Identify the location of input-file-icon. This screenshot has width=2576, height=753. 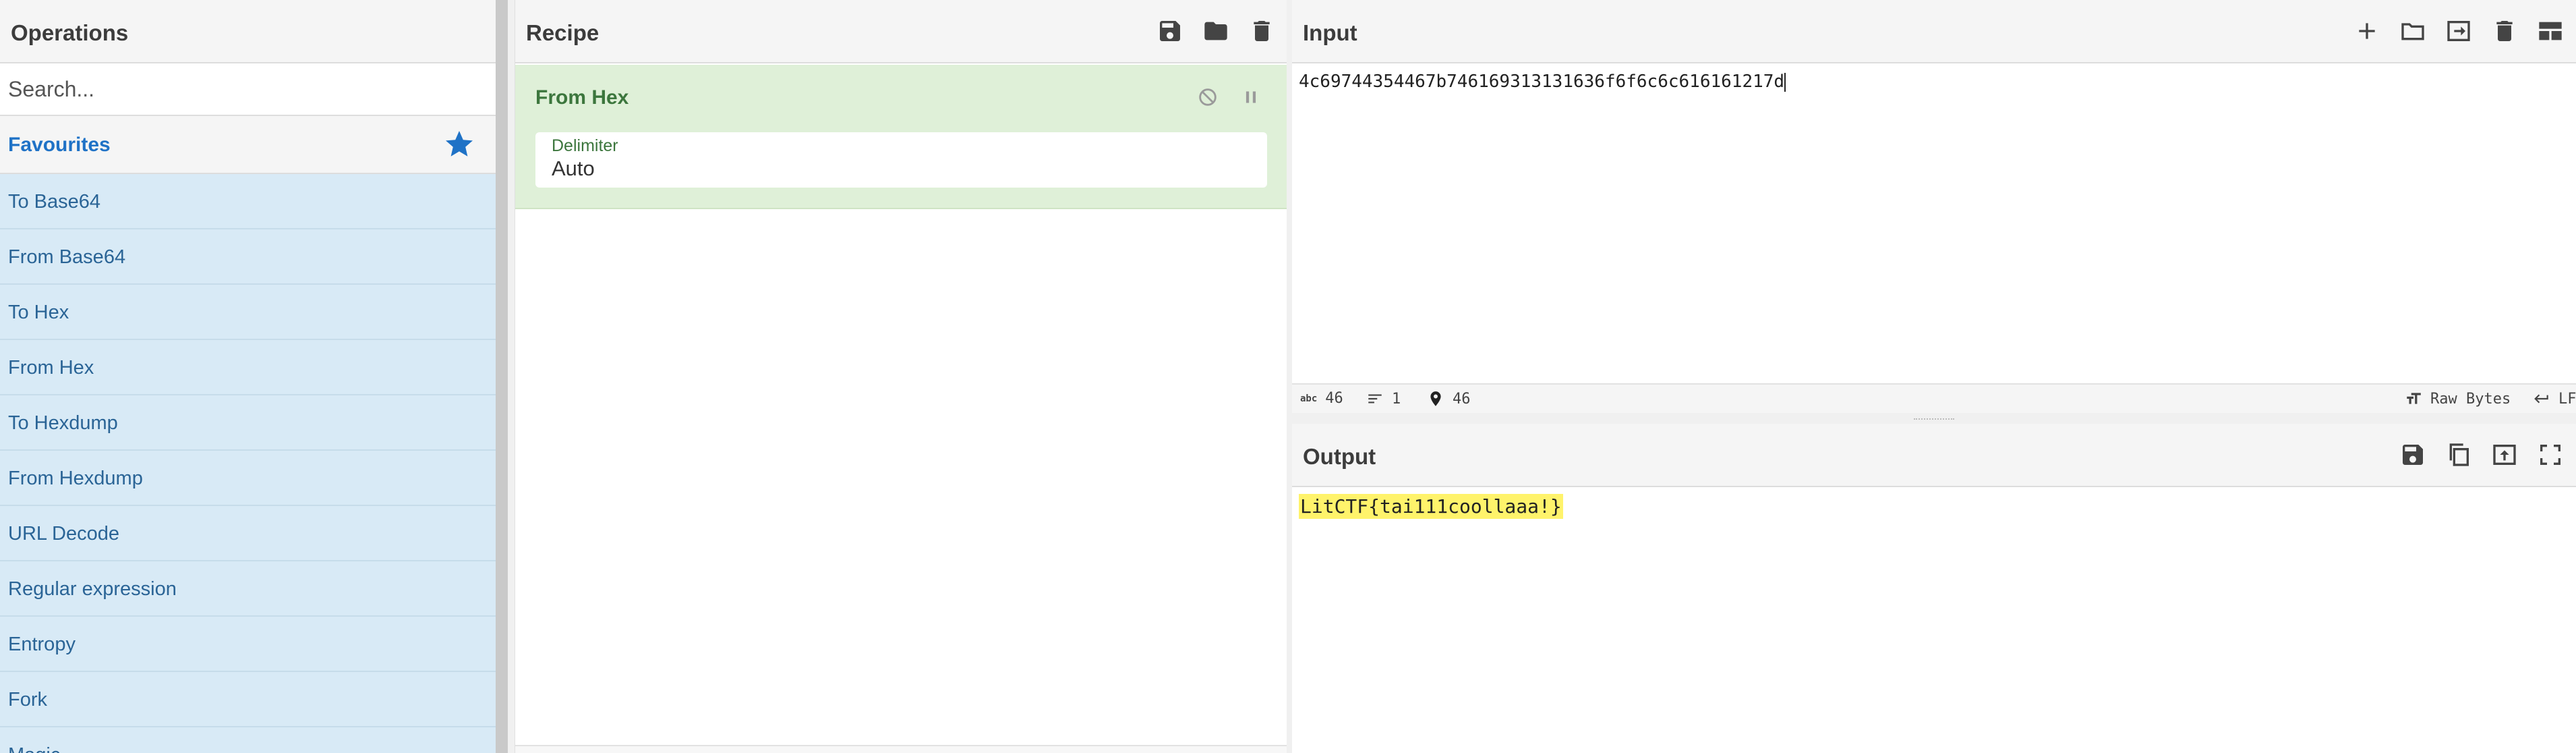
(2458, 31).